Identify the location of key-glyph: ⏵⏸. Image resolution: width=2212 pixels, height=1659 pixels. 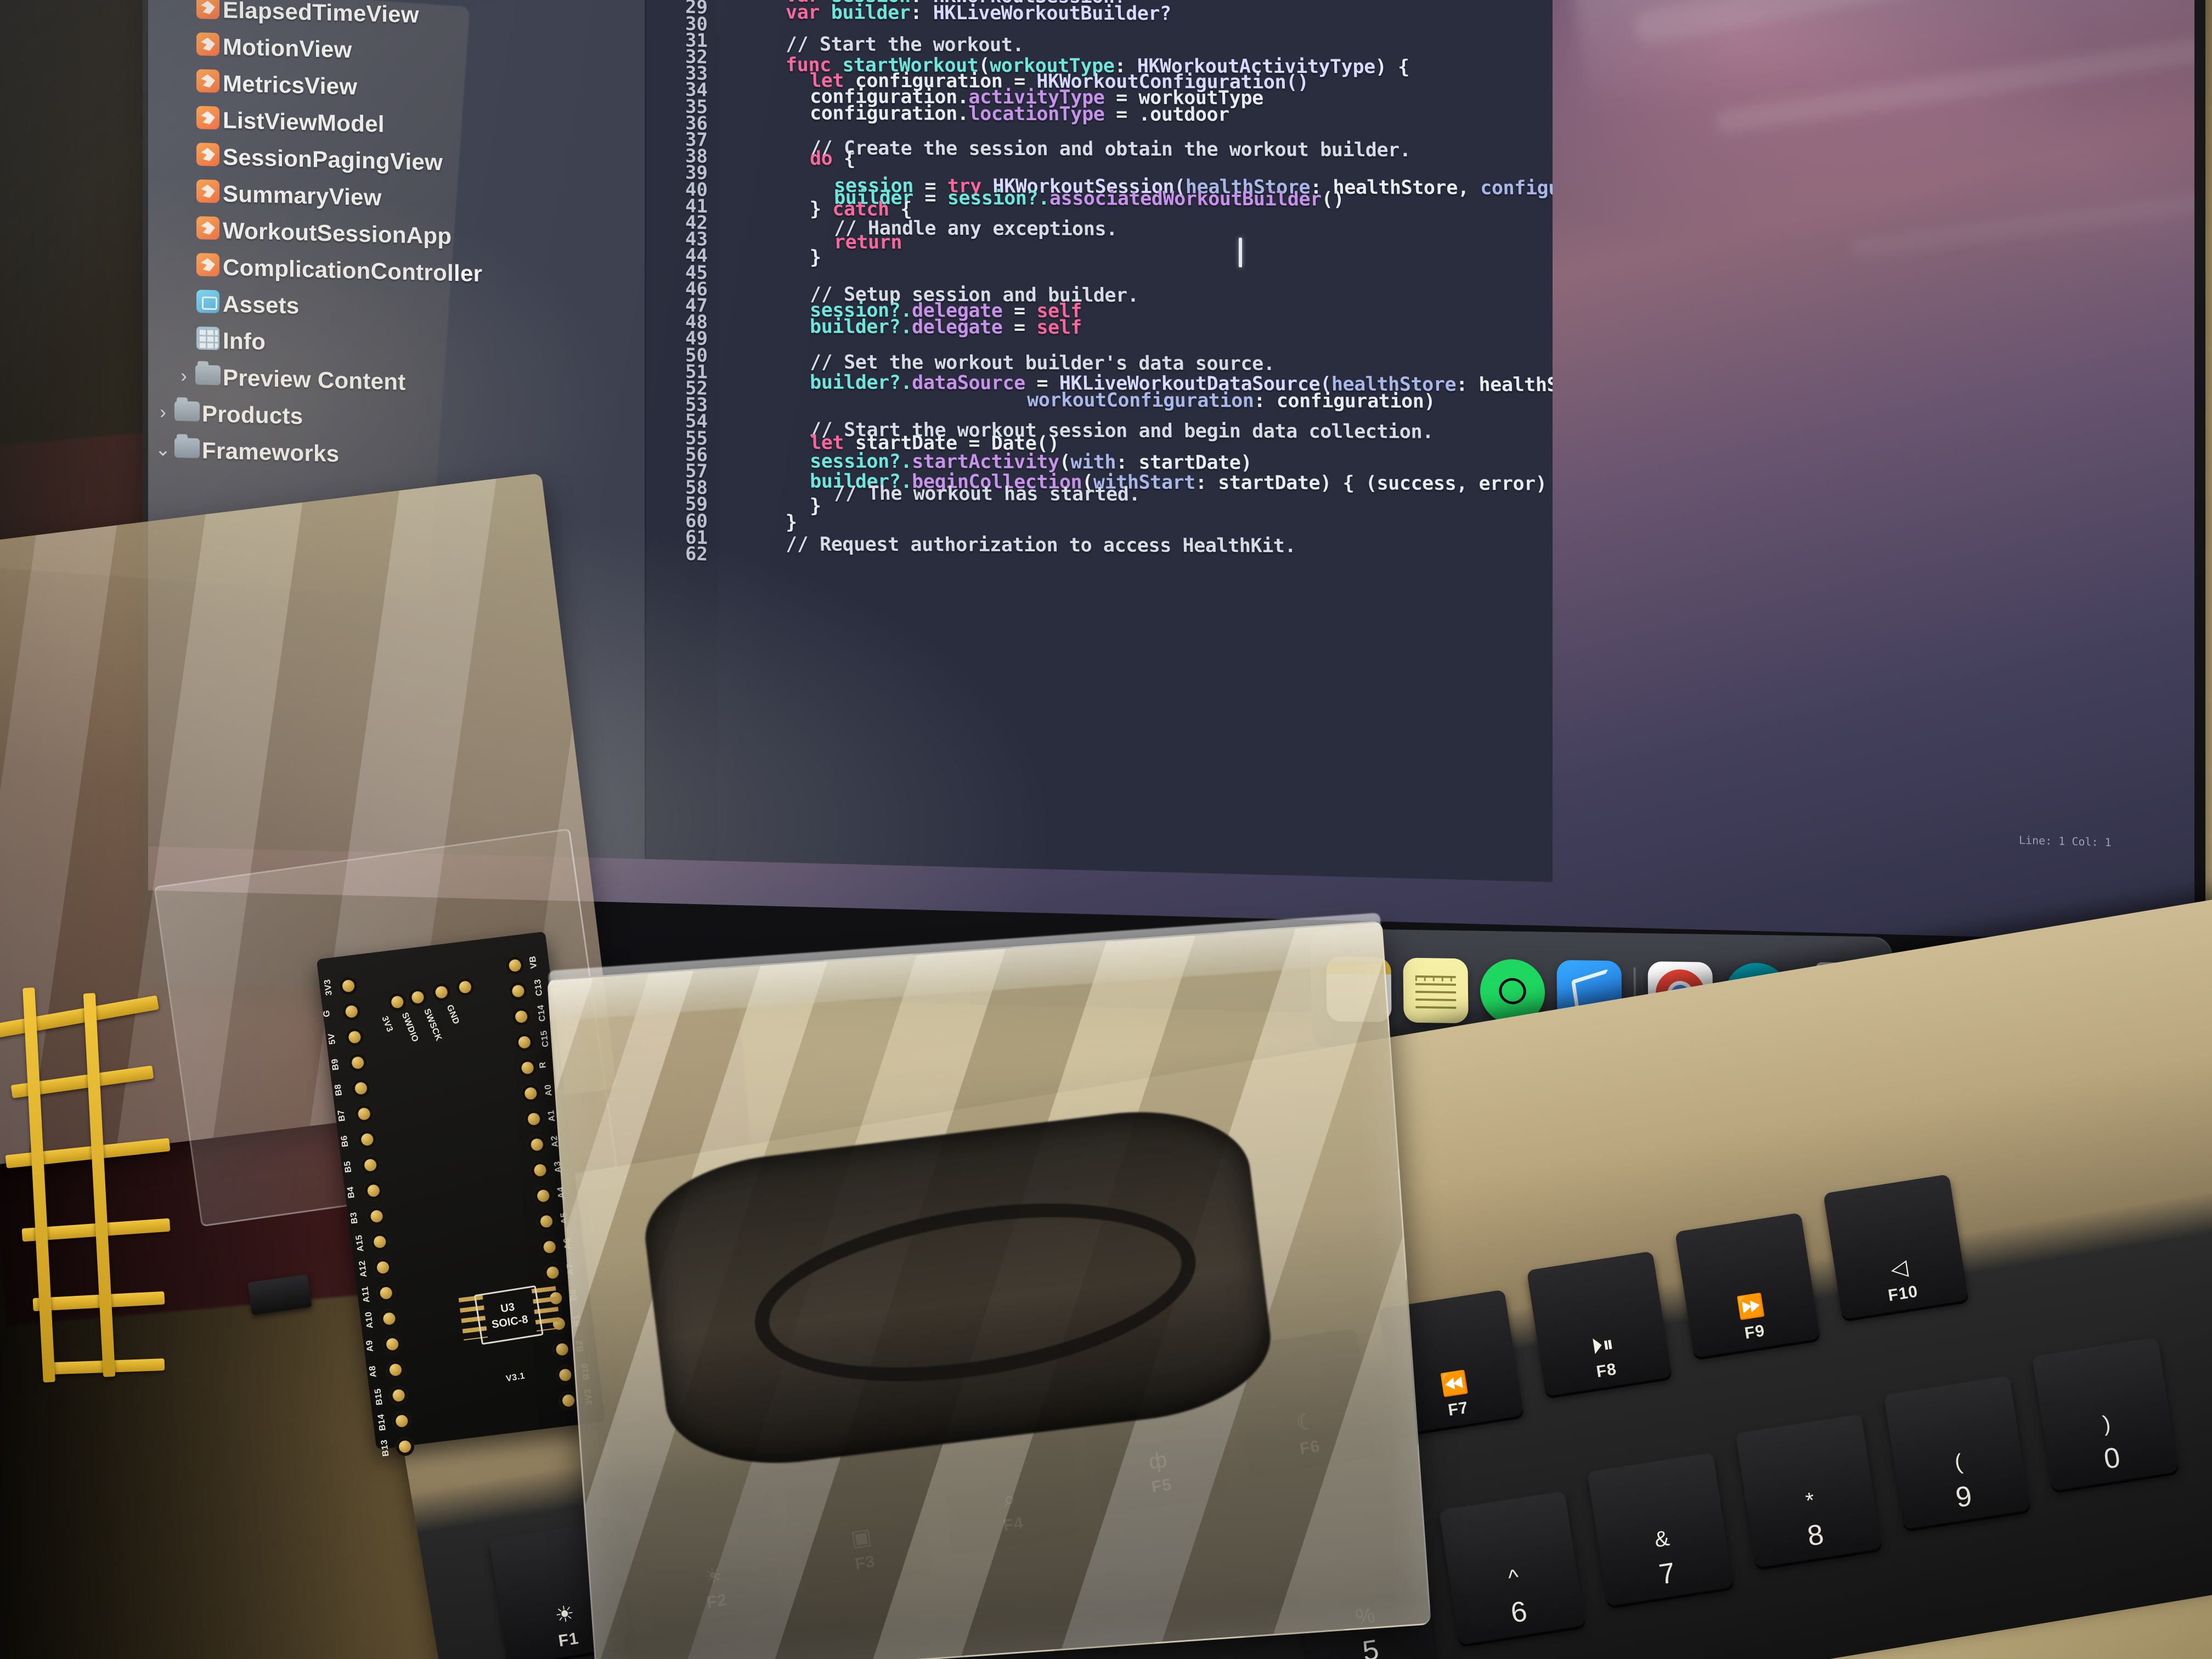
(1603, 1345).